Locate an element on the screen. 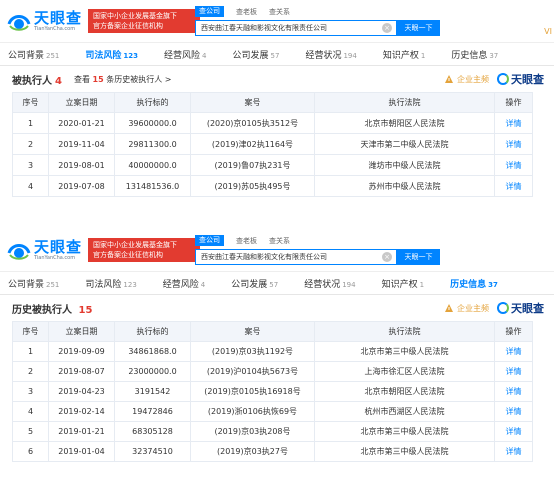 The image size is (554, 483). screenshot-divider is located at coordinates (277, 222).